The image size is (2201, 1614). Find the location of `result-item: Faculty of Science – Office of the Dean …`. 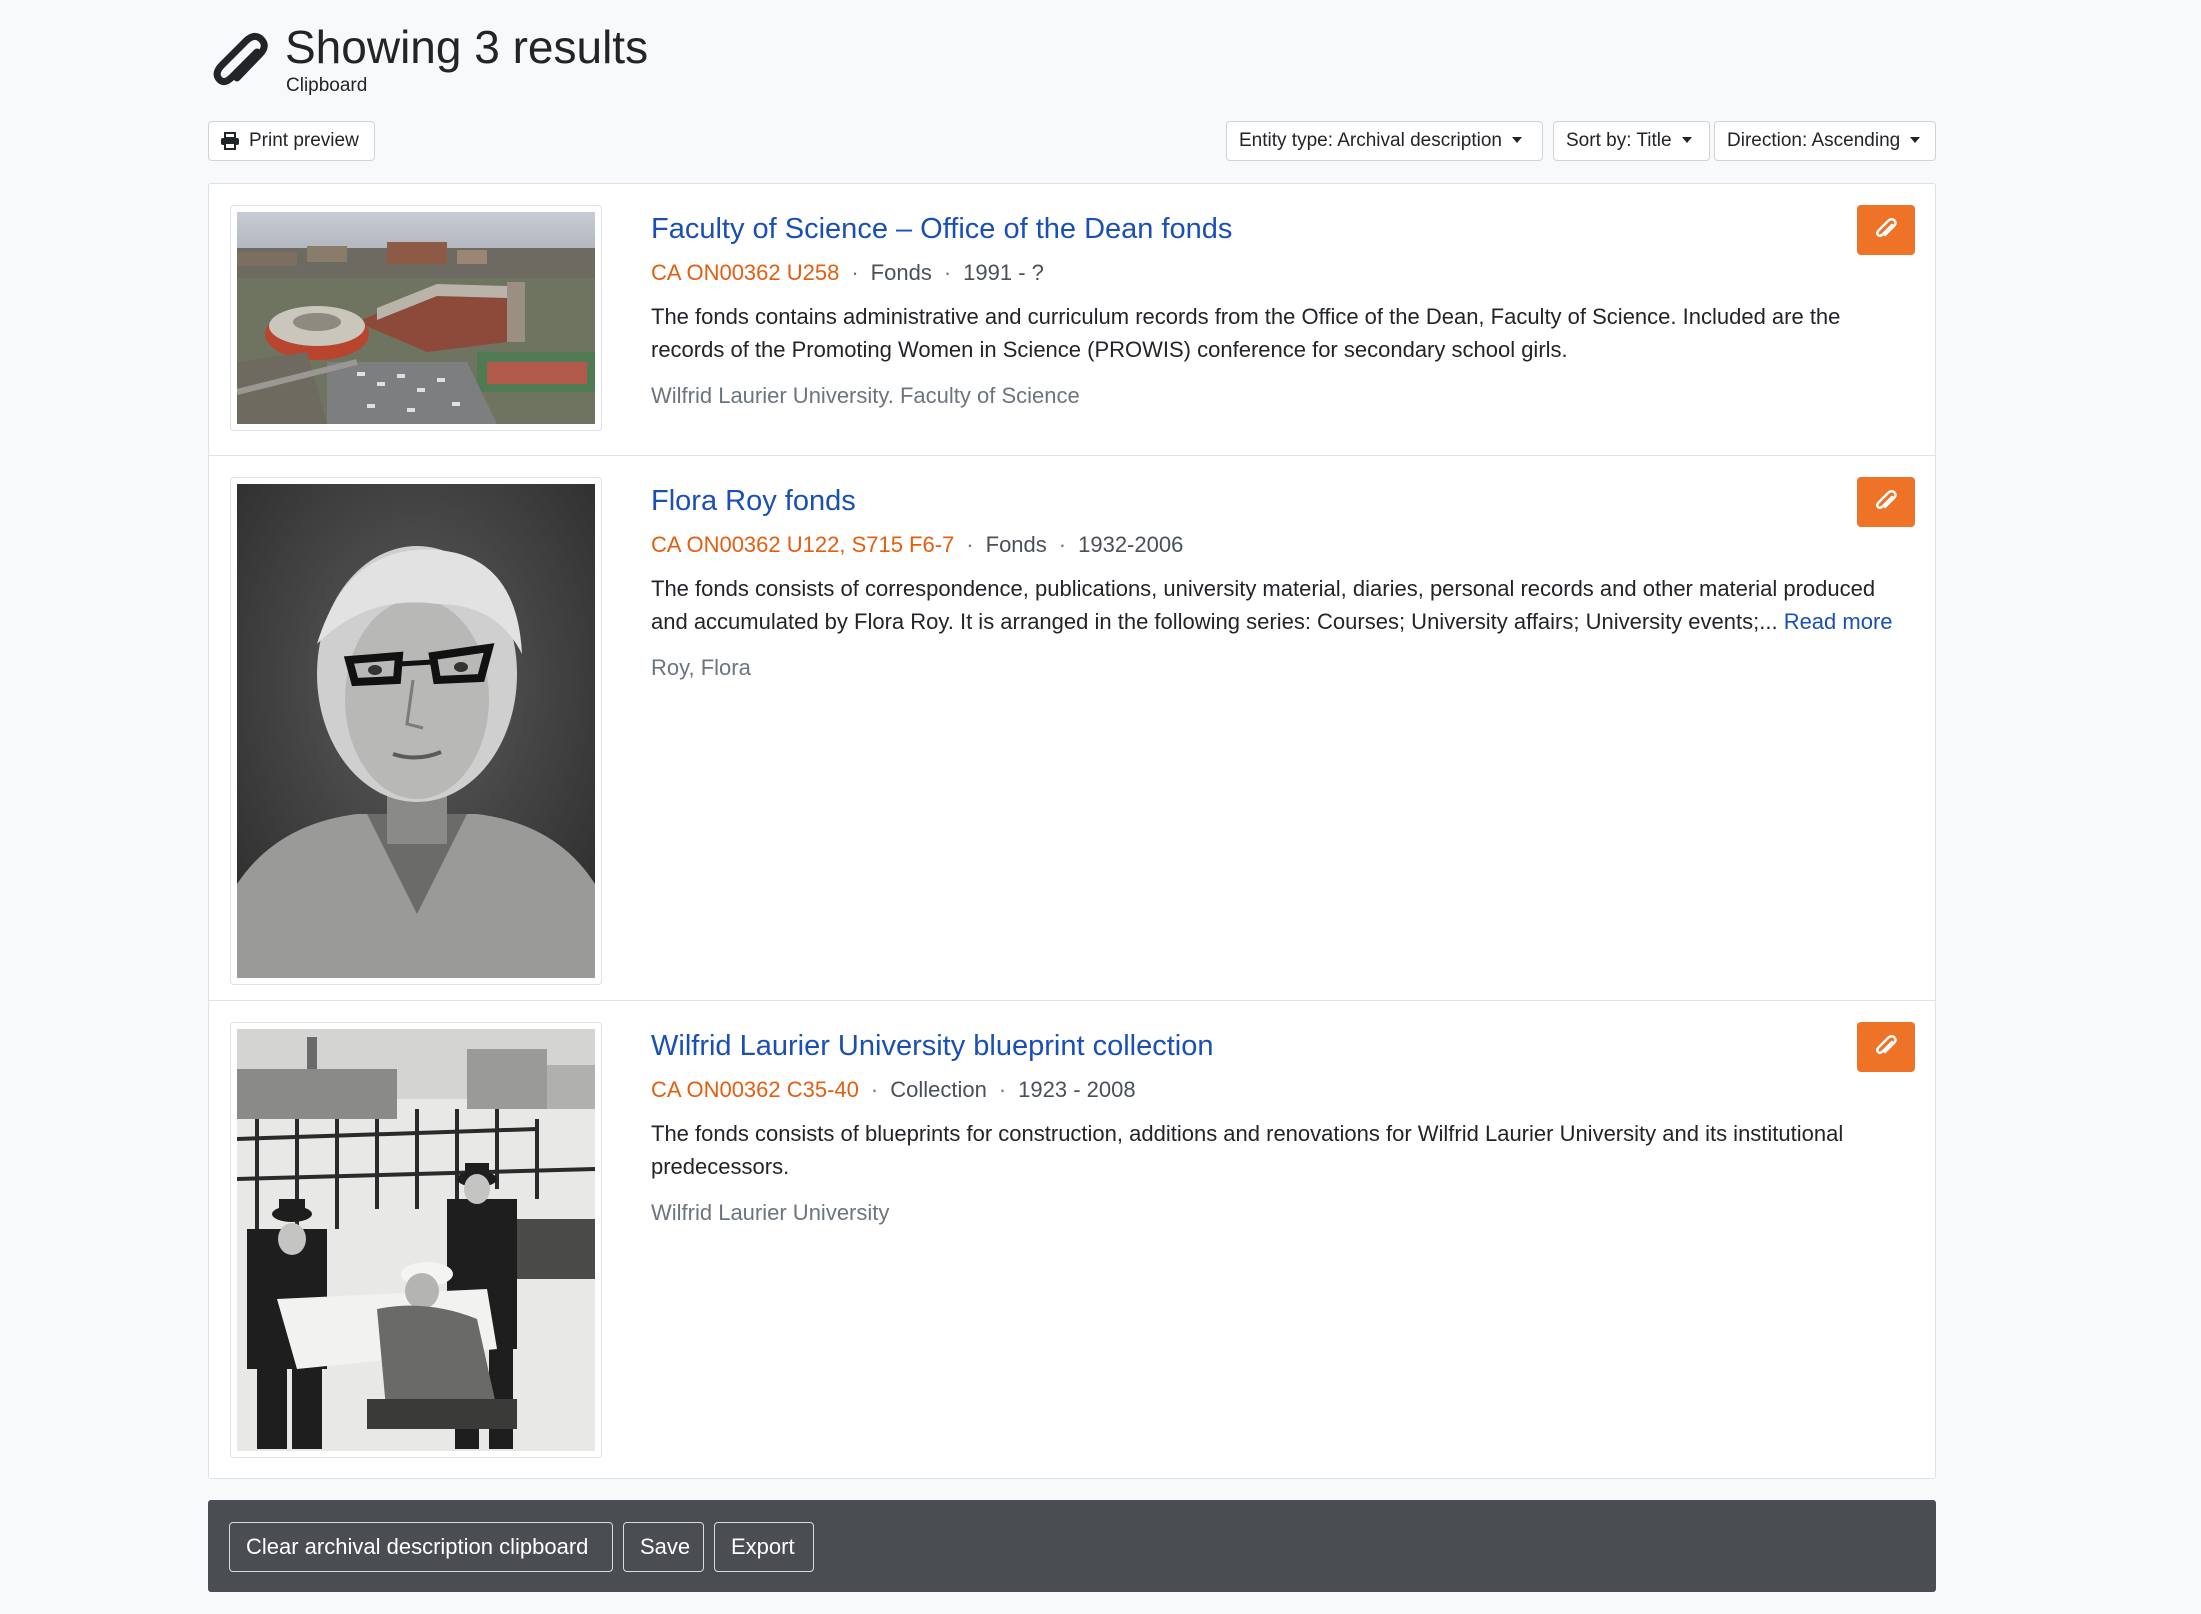

result-item: Faculty of Science – Office of the Dean … is located at coordinates (1072, 320).